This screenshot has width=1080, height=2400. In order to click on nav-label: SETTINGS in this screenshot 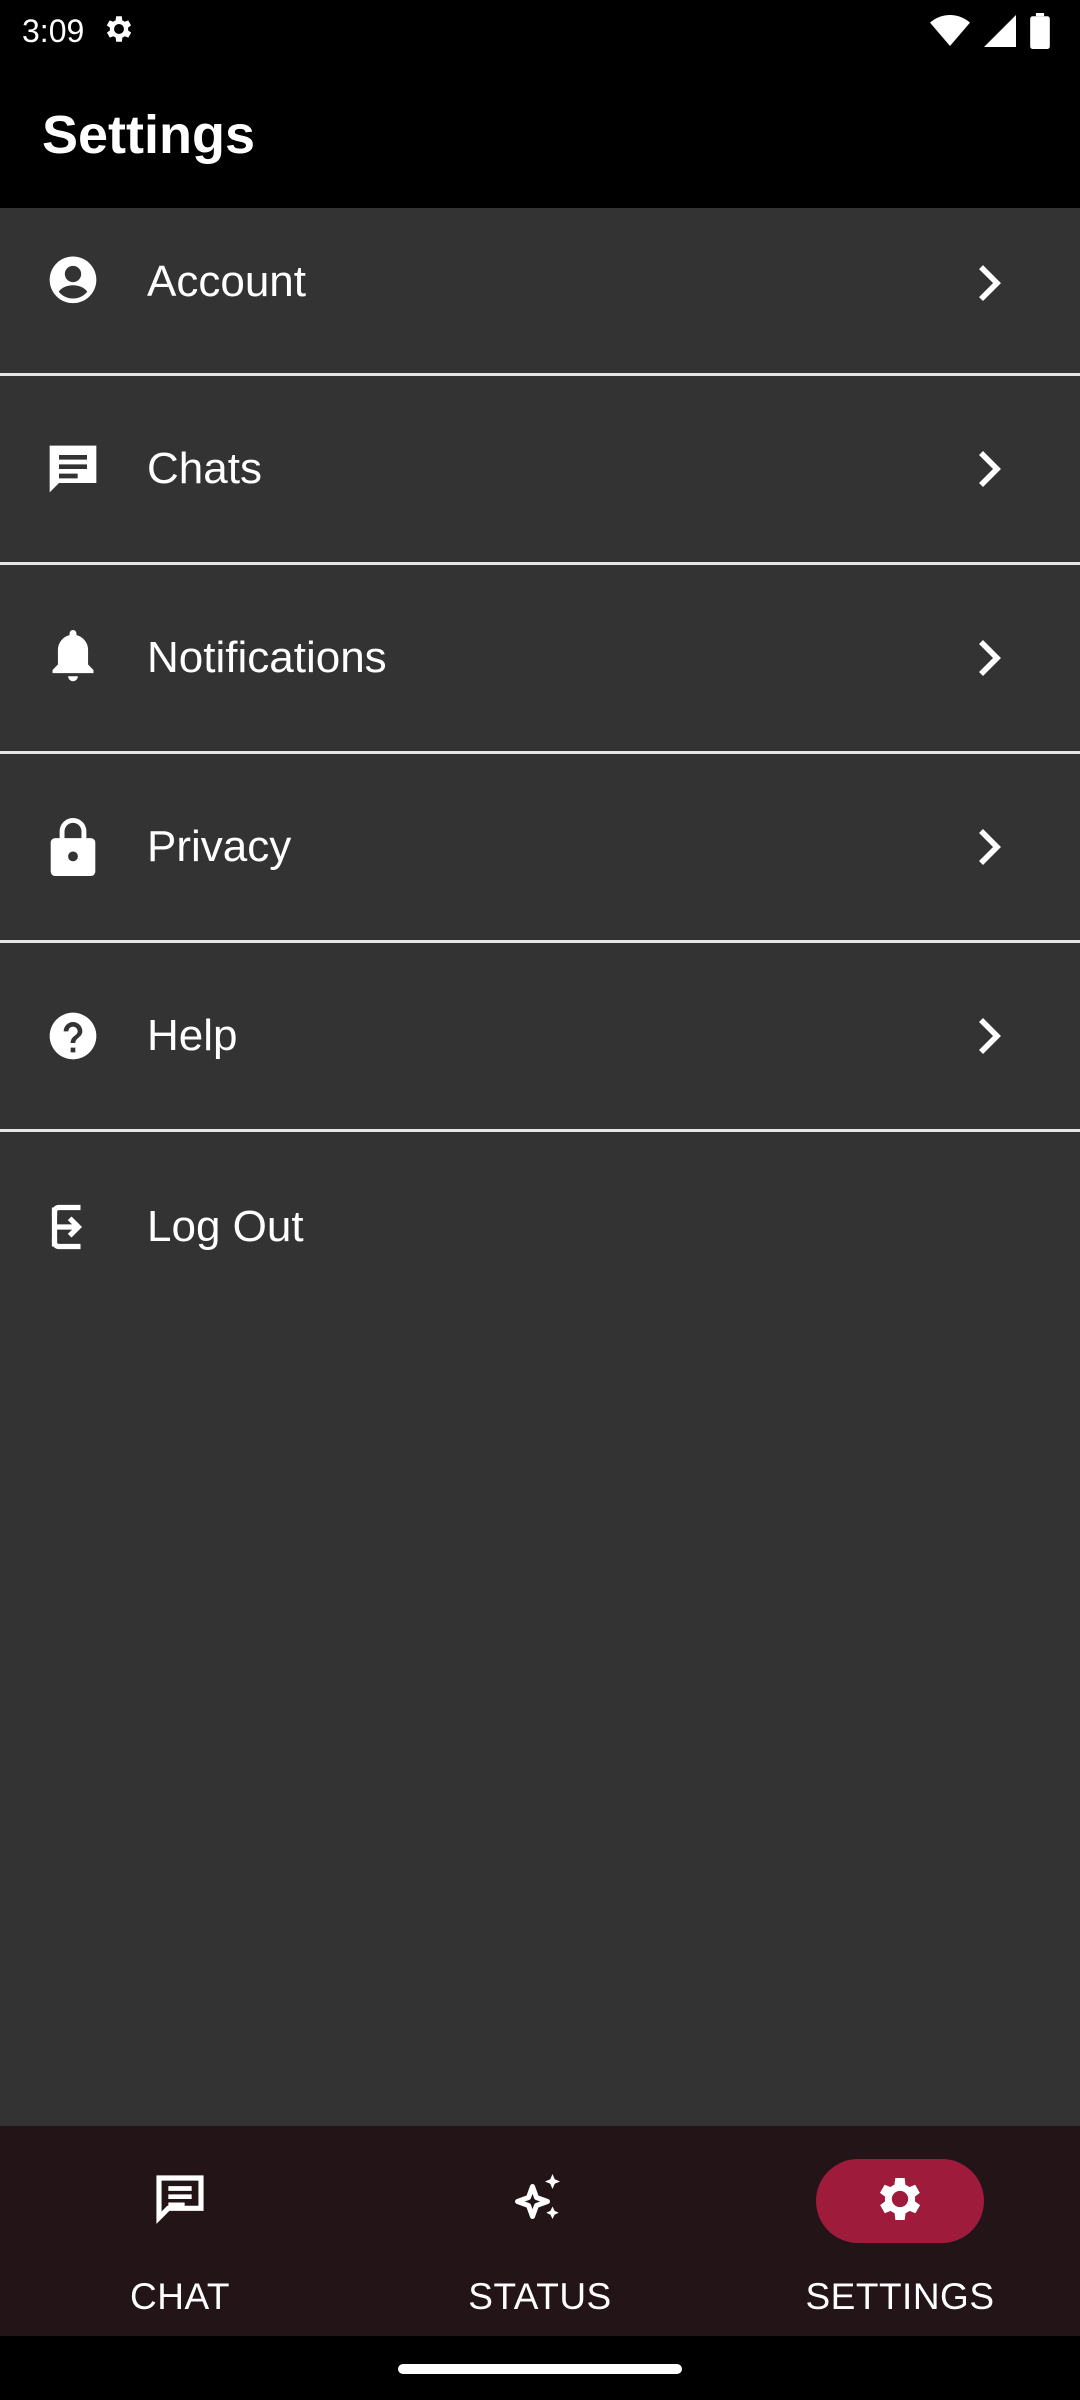, I will do `click(900, 2296)`.